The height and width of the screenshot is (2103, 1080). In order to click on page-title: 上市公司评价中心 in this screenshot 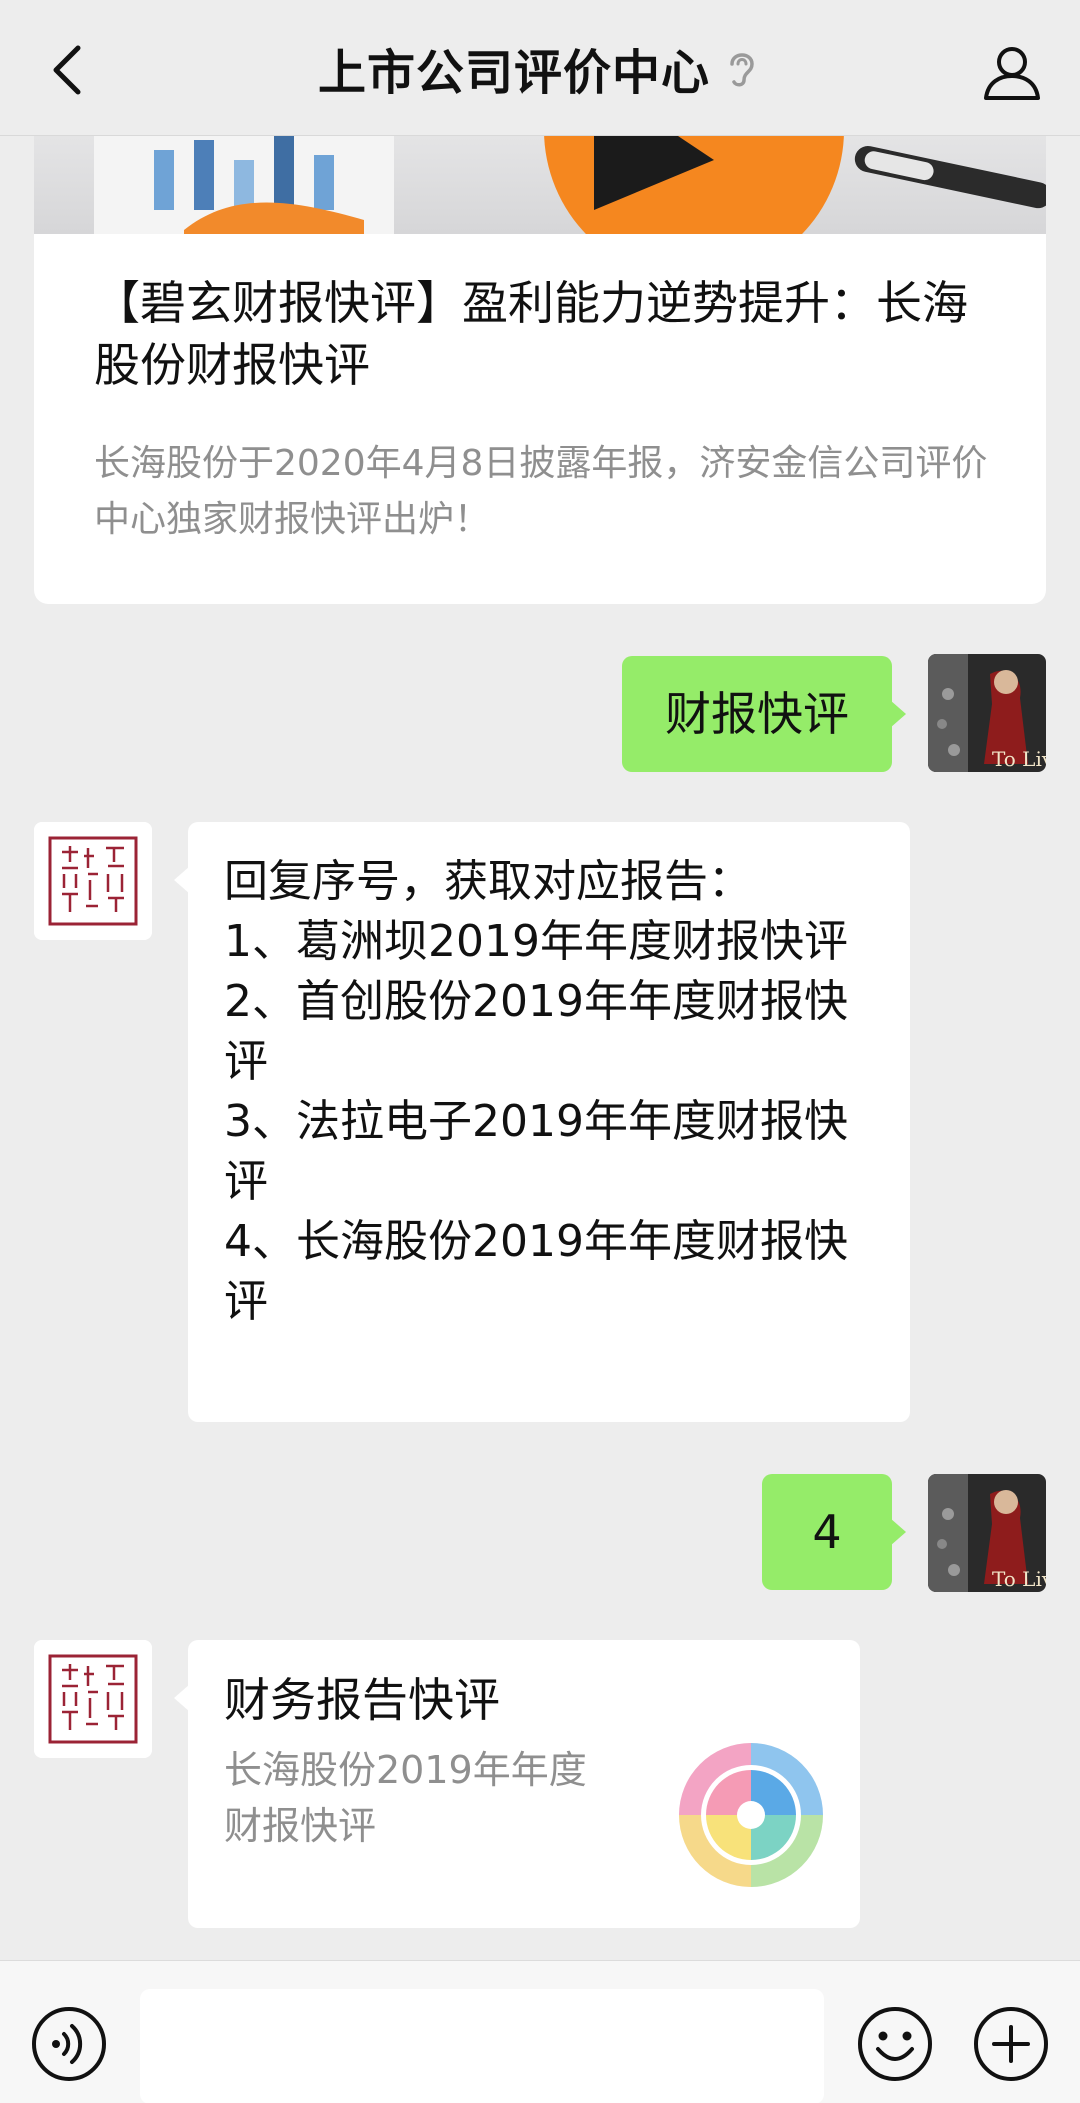, I will do `click(513, 72)`.